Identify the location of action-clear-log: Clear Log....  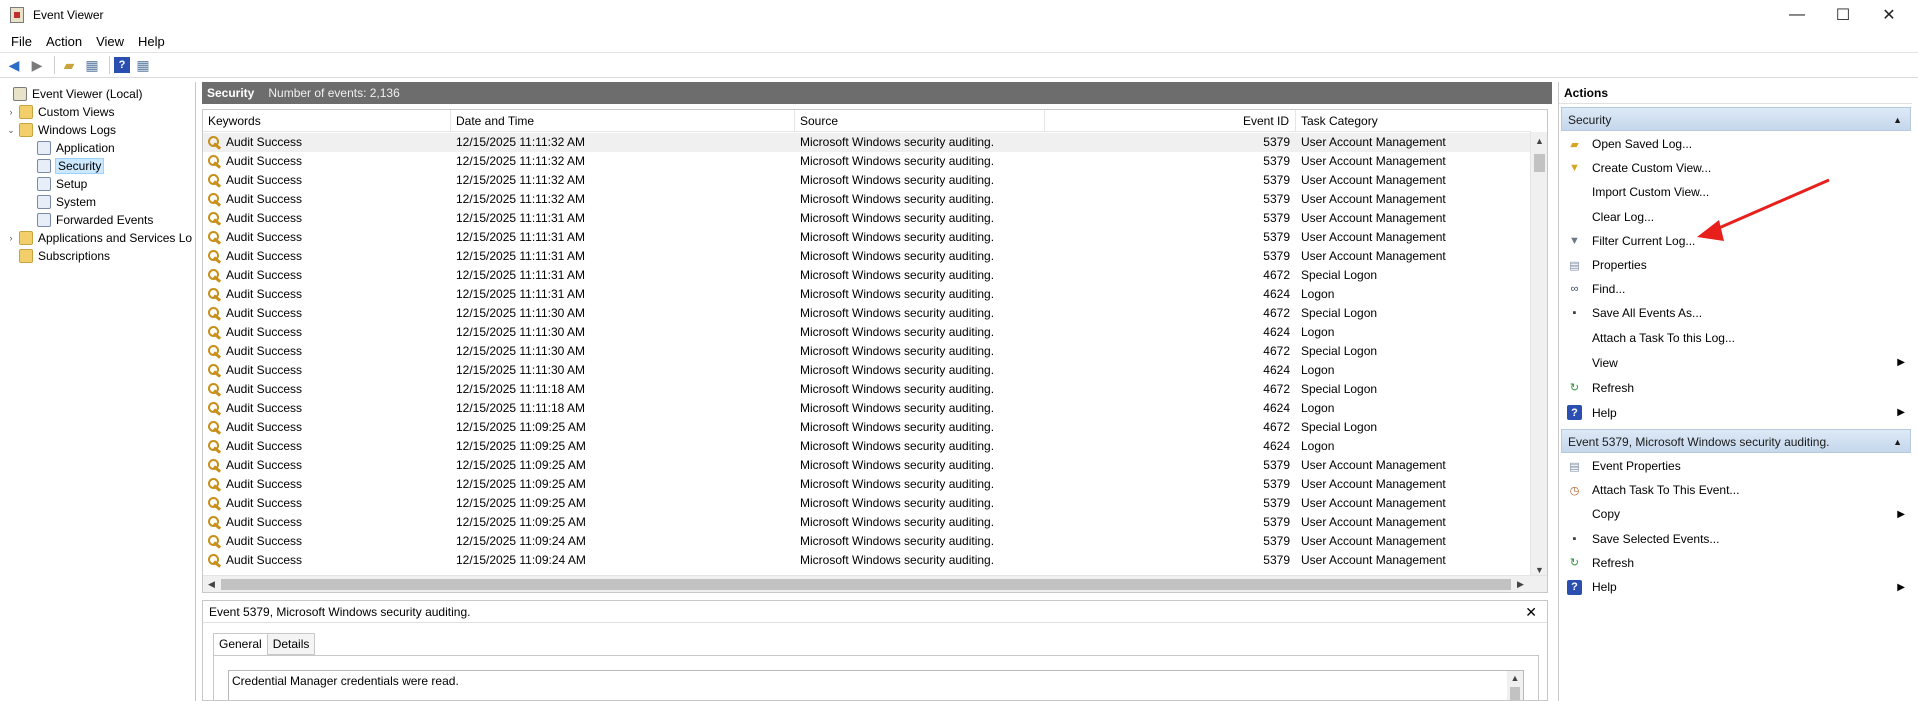
(1736, 217).